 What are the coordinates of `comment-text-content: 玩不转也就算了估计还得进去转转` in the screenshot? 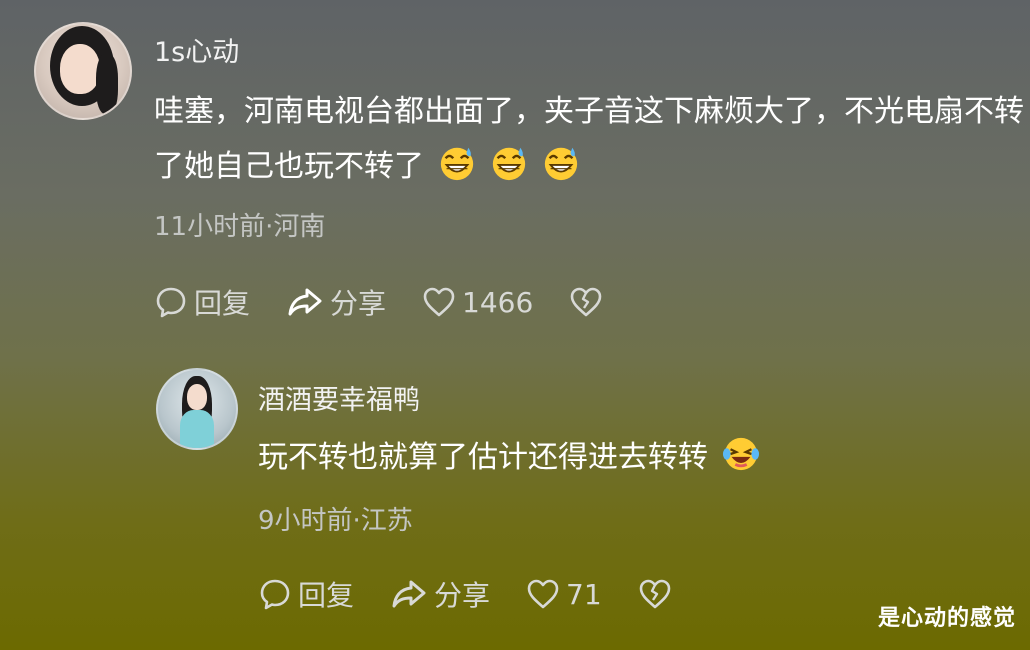 It's located at (483, 457).